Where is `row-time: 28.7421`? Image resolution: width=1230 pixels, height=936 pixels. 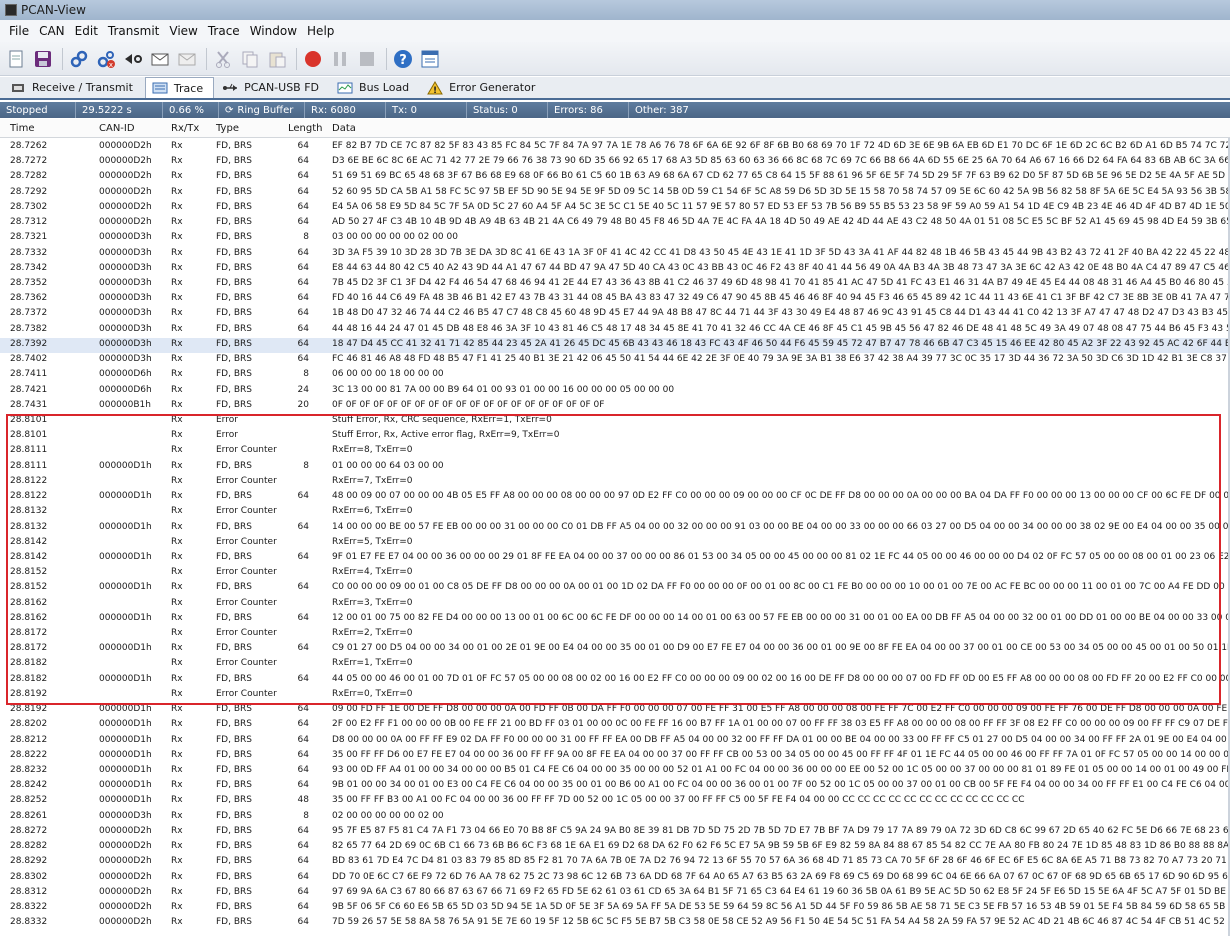 row-time: 28.7421 is located at coordinates (29, 389).